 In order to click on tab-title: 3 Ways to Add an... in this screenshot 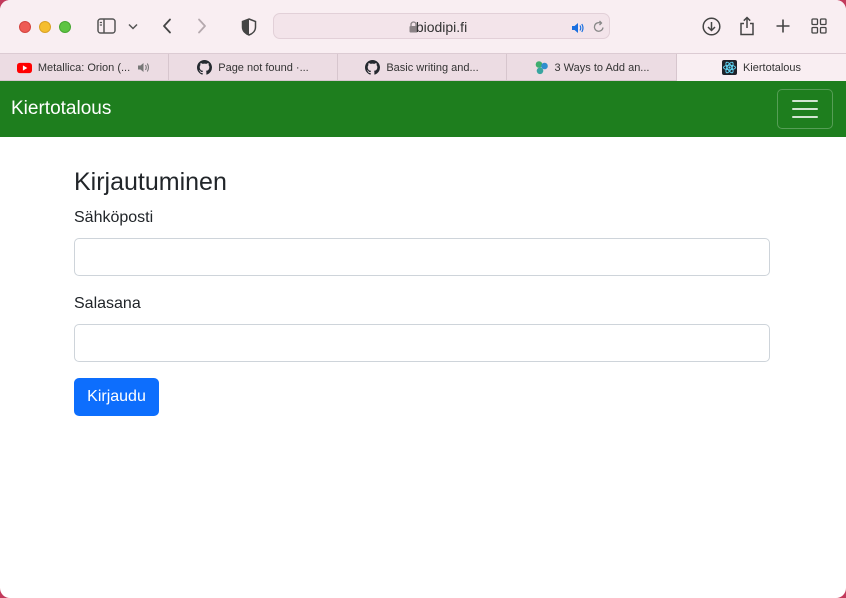, I will do `click(602, 67)`.